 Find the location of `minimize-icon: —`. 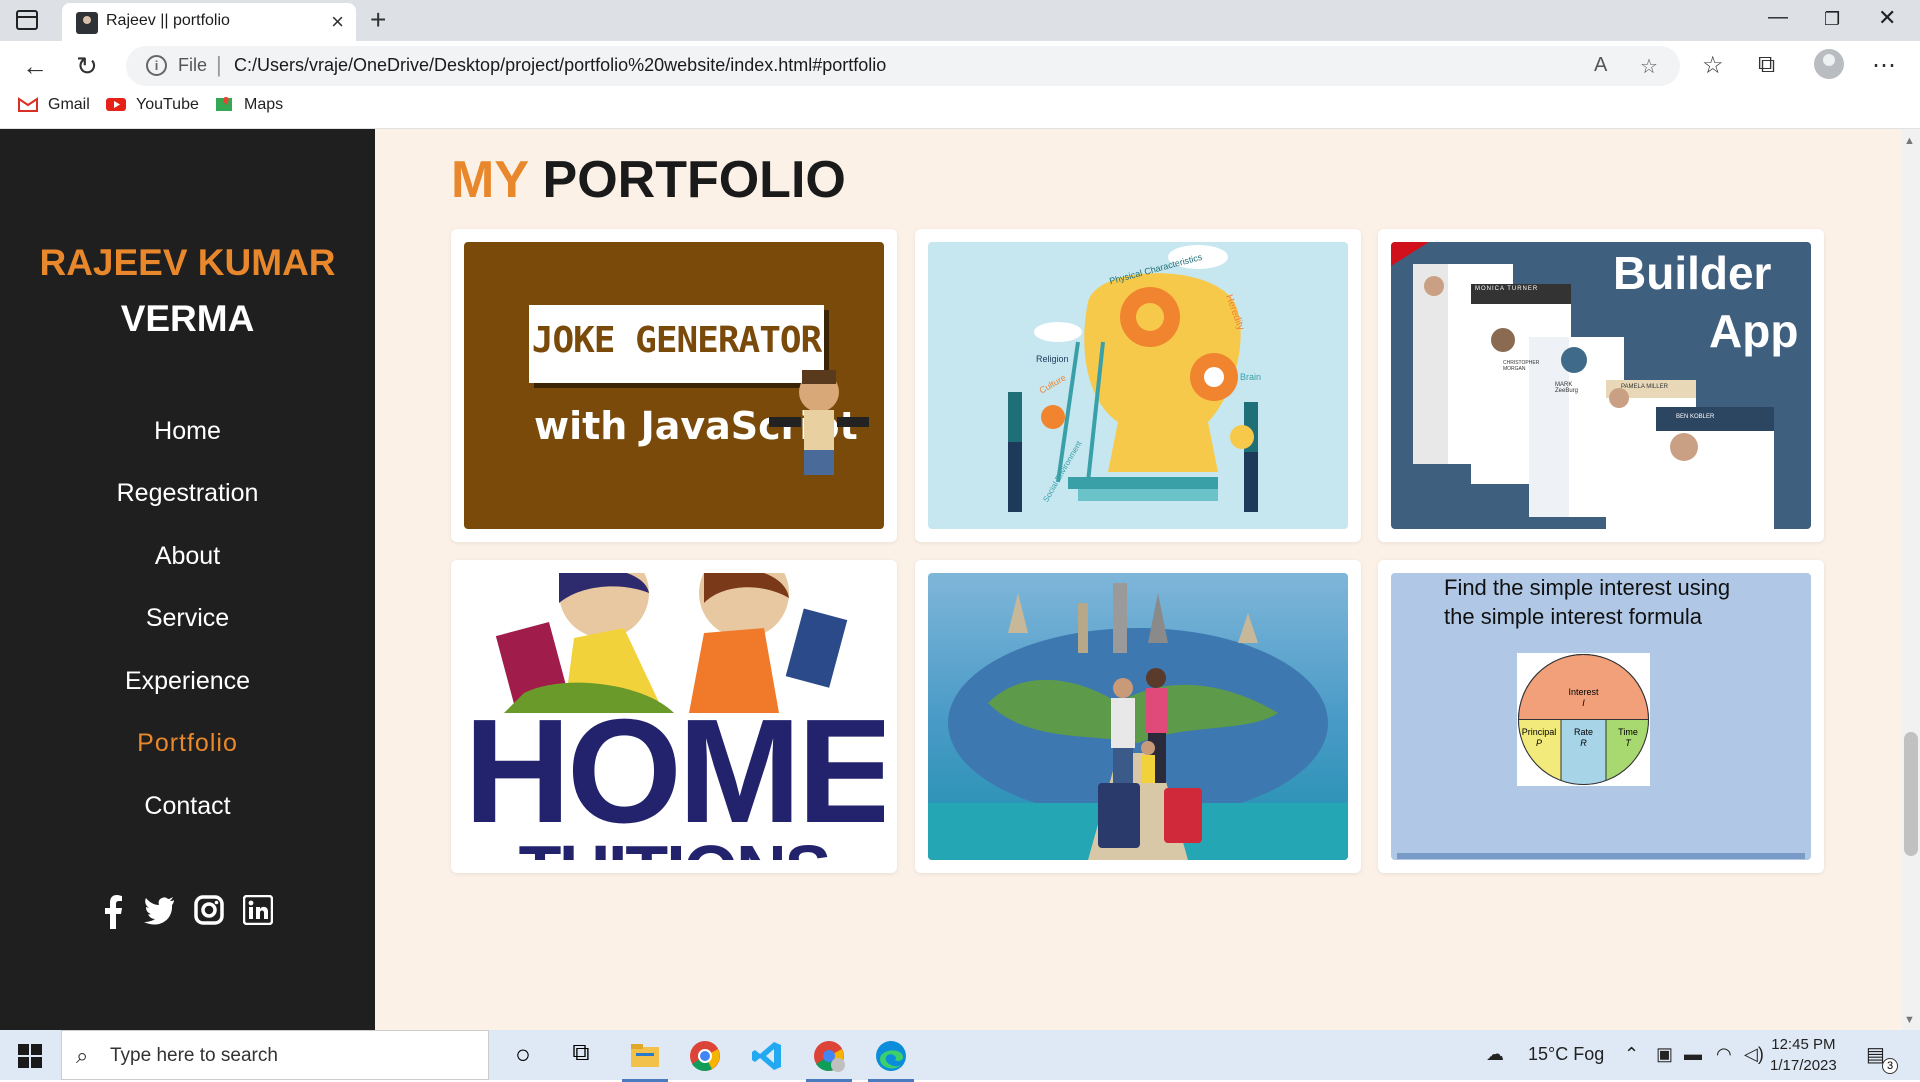

minimize-icon: — is located at coordinates (1778, 17).